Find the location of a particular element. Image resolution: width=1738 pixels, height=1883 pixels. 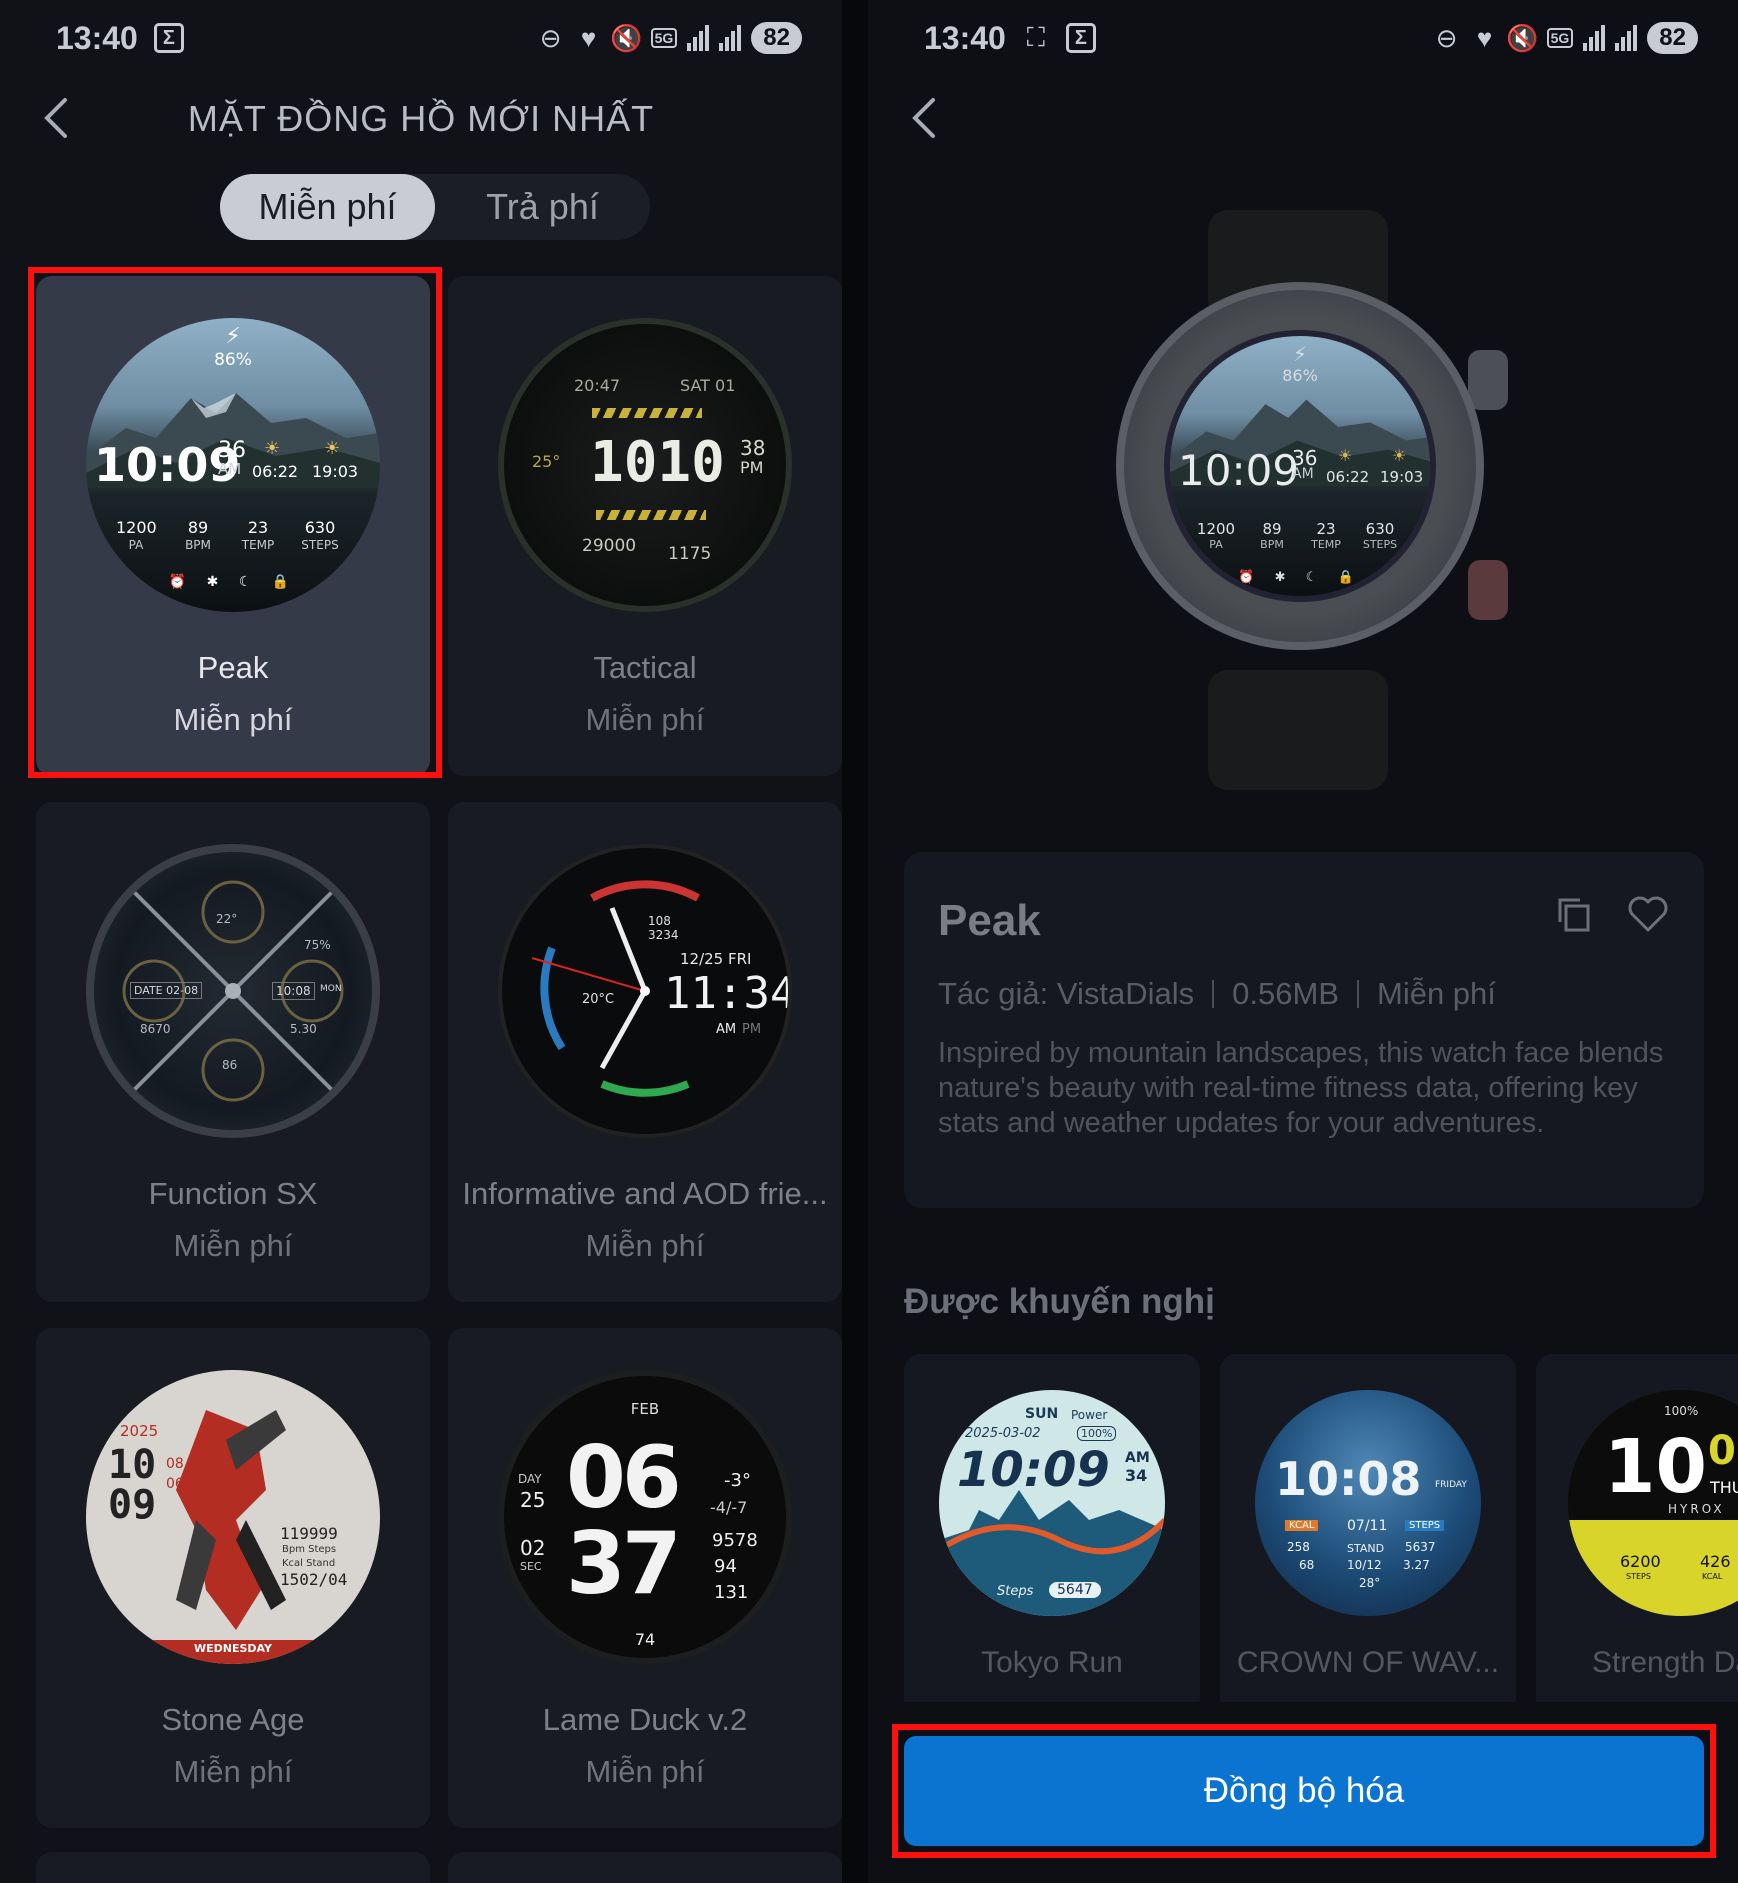

price-filter-tabs: Miễn phí Trả phí is located at coordinates (435, 207).